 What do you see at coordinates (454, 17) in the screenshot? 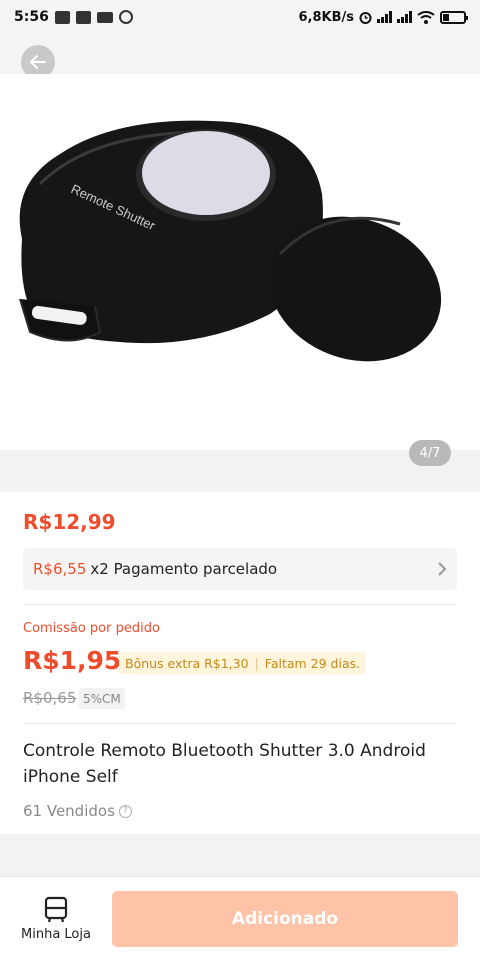
I see `battery-icon` at bounding box center [454, 17].